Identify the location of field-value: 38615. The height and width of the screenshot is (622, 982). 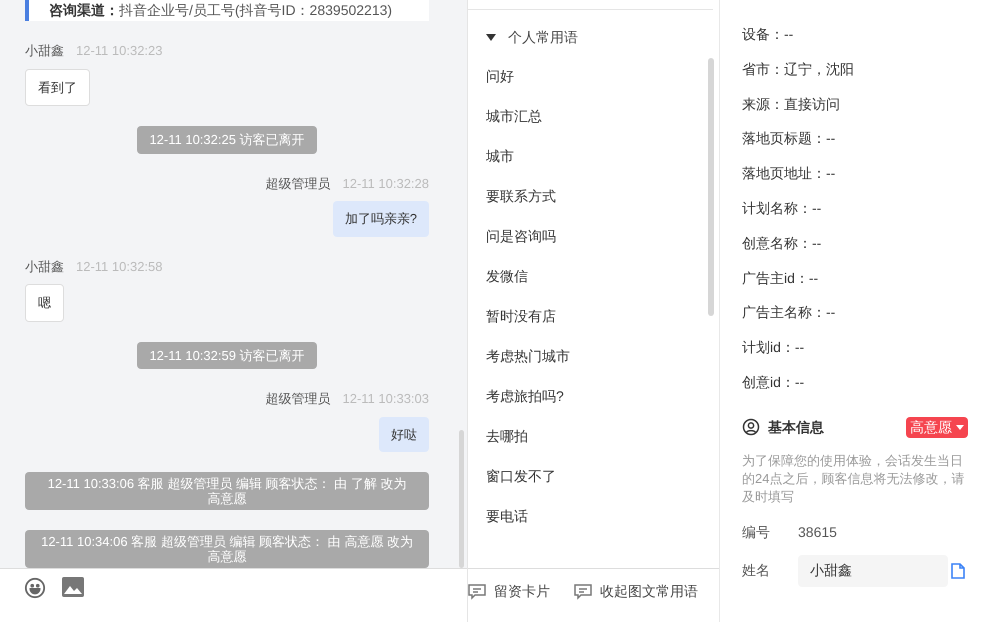
(817, 532).